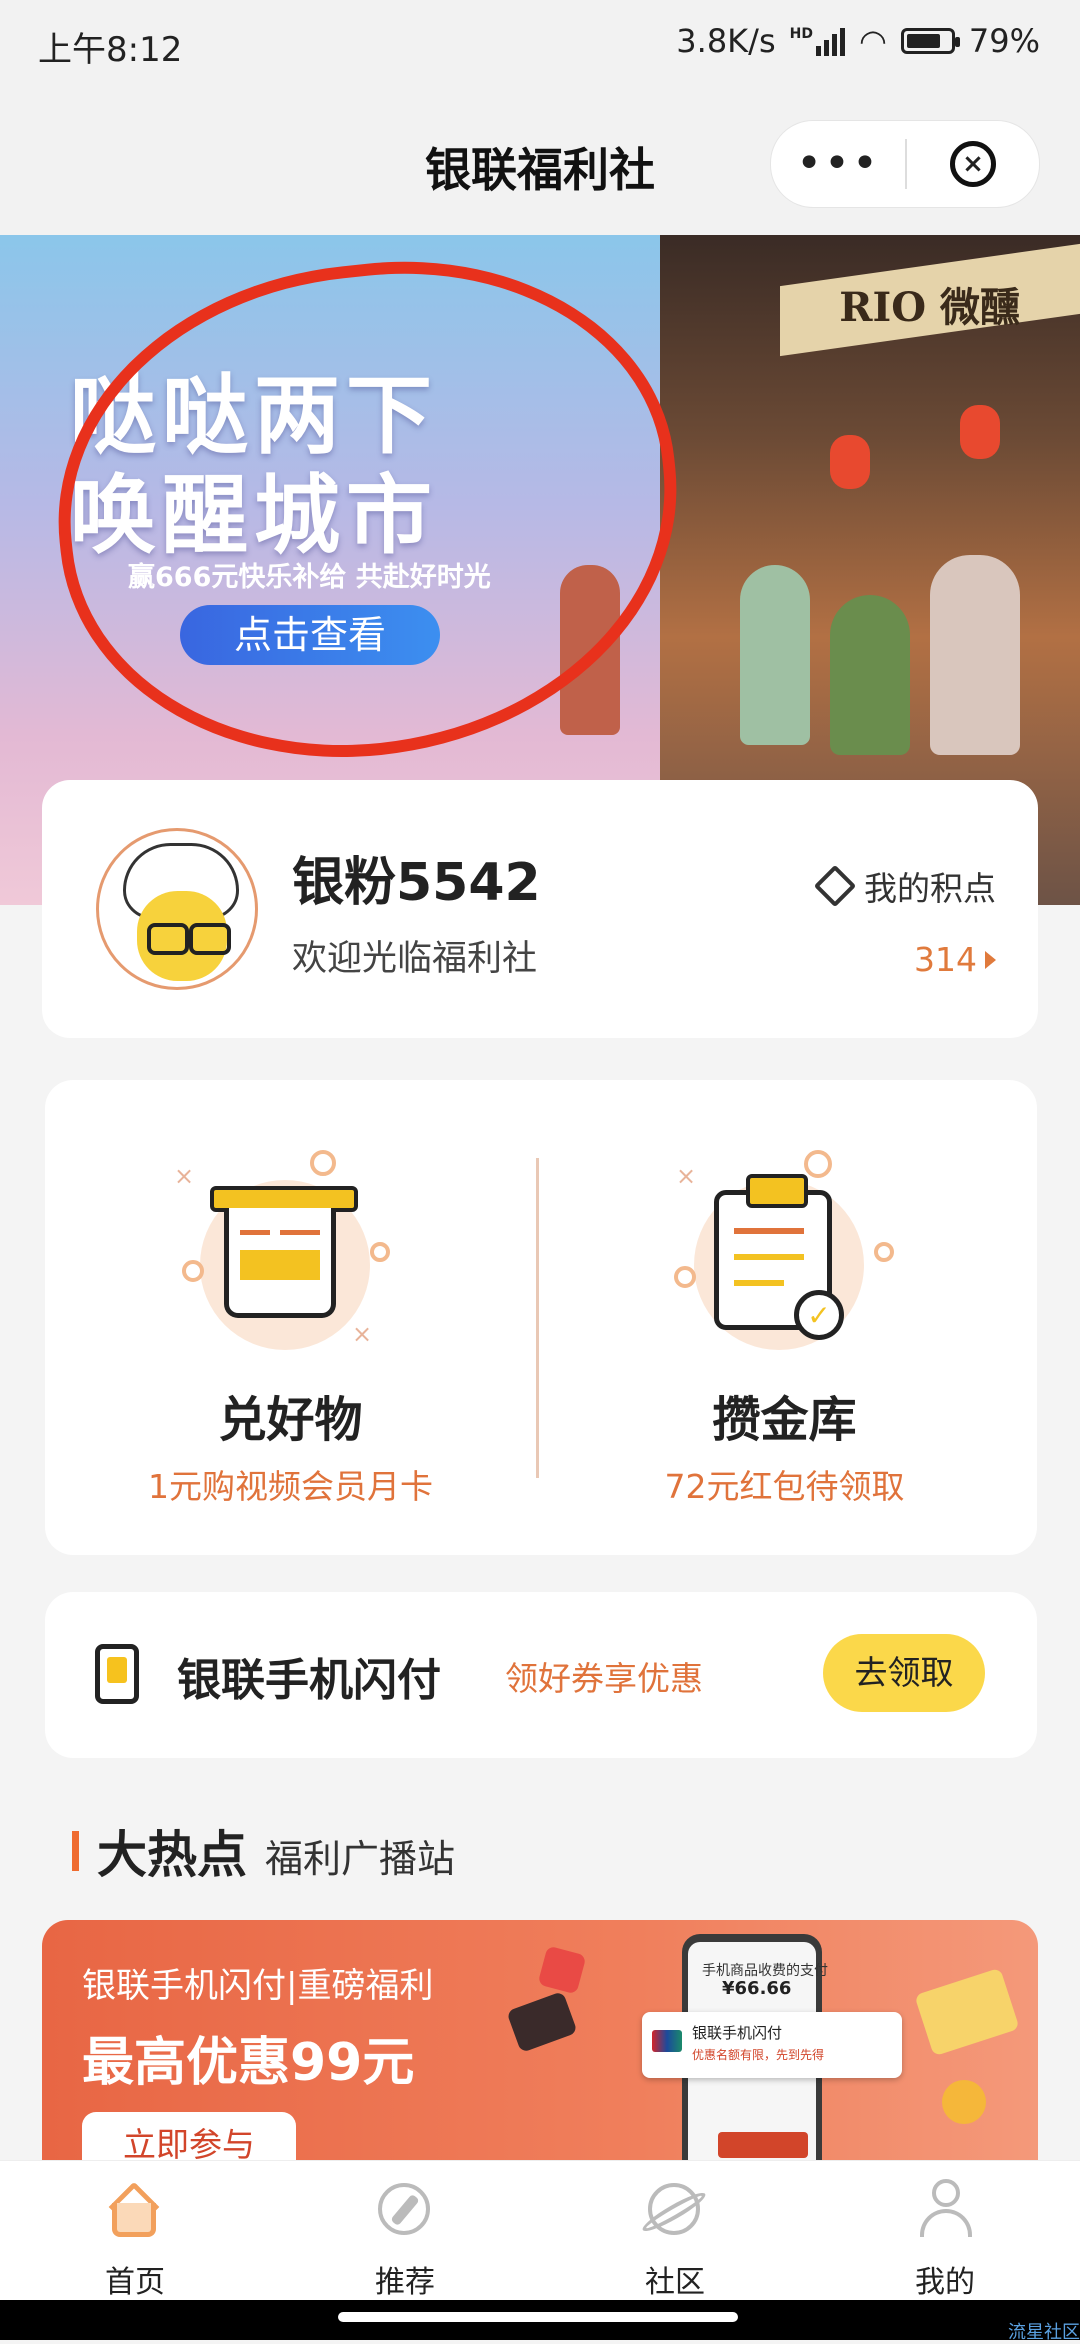 The image size is (1080, 2344). I want to click on points-value: 314, so click(945, 959).